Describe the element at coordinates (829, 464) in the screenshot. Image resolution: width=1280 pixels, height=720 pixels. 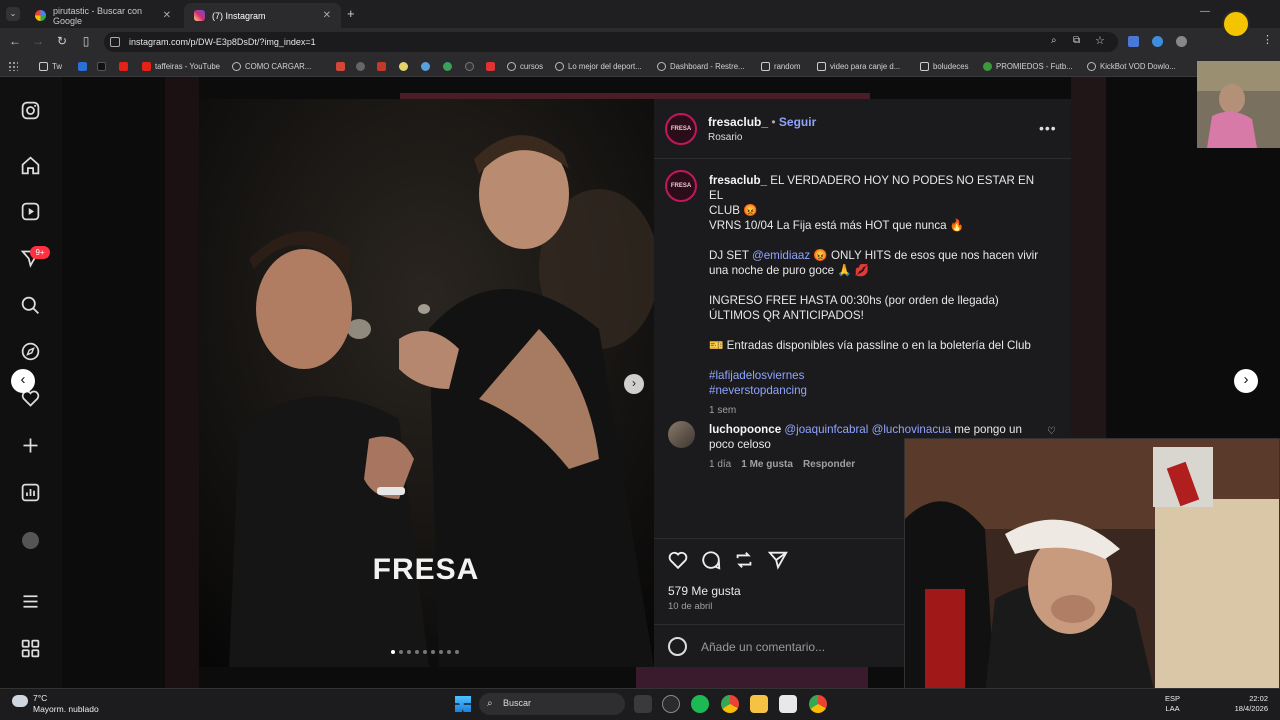
I see `reply-button: Responder` at that location.